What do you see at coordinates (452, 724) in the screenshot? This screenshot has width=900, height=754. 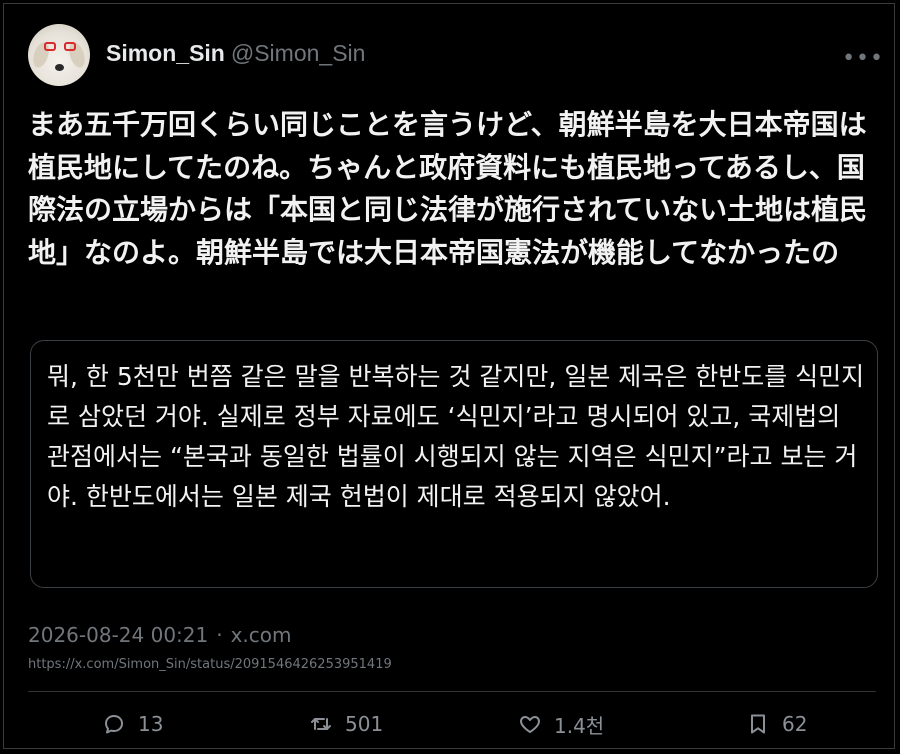 I see `action-bar: 13 501 1.4천 62` at bounding box center [452, 724].